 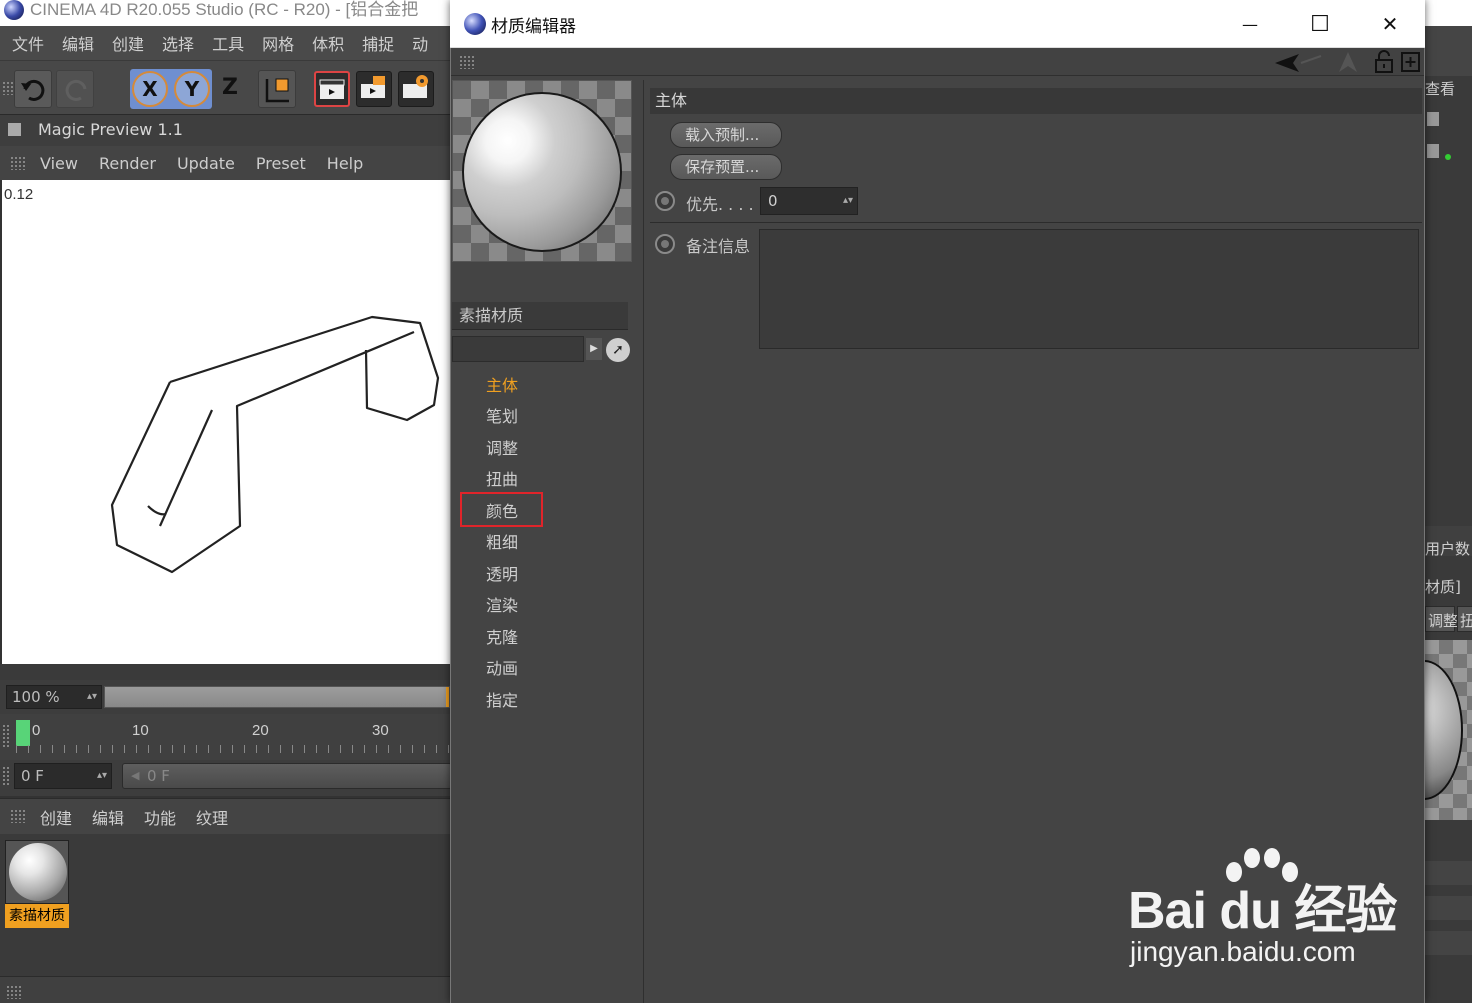 What do you see at coordinates (594, 349) in the screenshot?
I see `channel-dropdown-arrow-icon: ▶` at bounding box center [594, 349].